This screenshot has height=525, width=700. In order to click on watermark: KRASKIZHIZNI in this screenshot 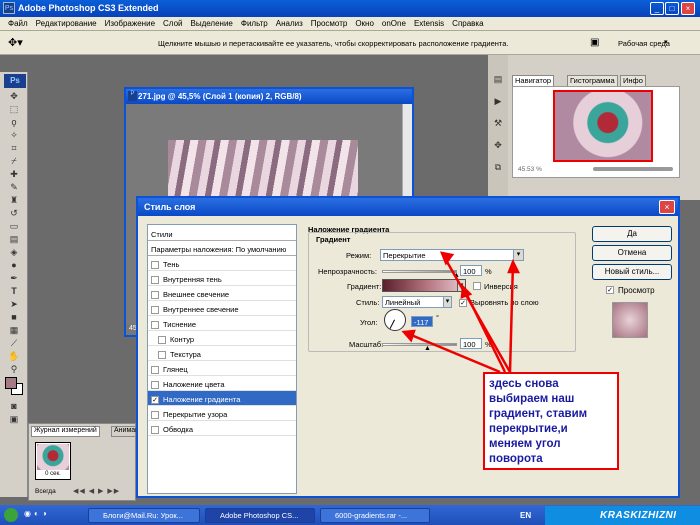, I will do `click(638, 515)`.